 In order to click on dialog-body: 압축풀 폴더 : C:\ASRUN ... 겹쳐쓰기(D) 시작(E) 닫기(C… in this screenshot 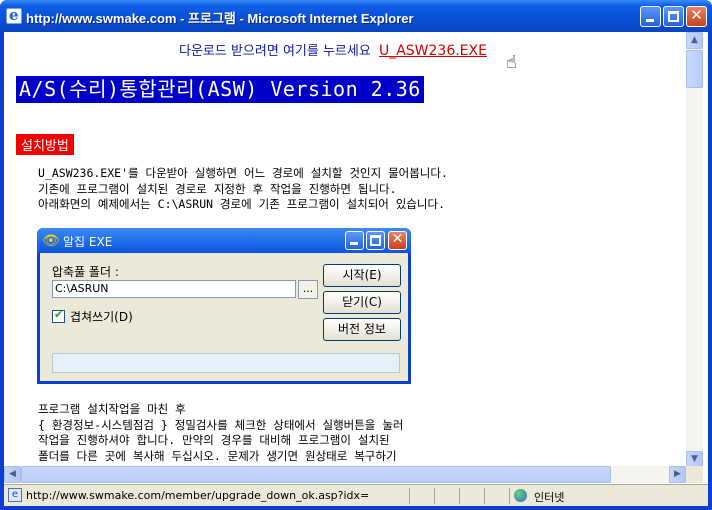, I will do `click(224, 317)`.